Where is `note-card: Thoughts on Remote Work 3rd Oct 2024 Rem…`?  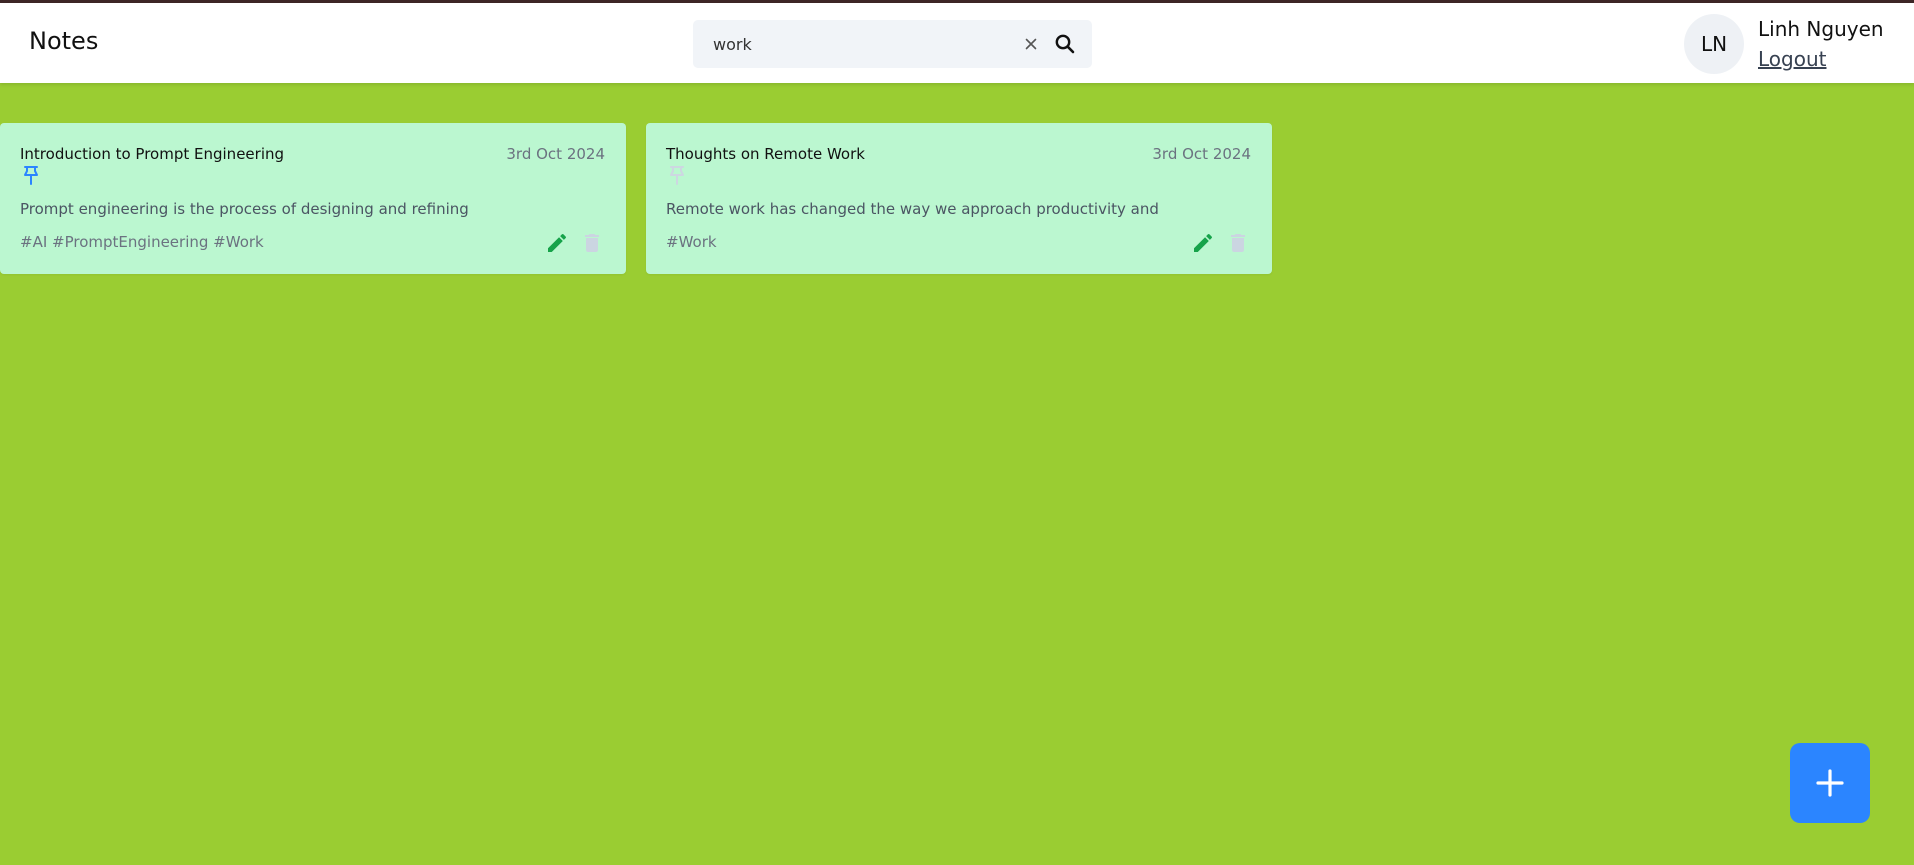
note-card: Thoughts on Remote Work 3rd Oct 2024 Rem… is located at coordinates (959, 198).